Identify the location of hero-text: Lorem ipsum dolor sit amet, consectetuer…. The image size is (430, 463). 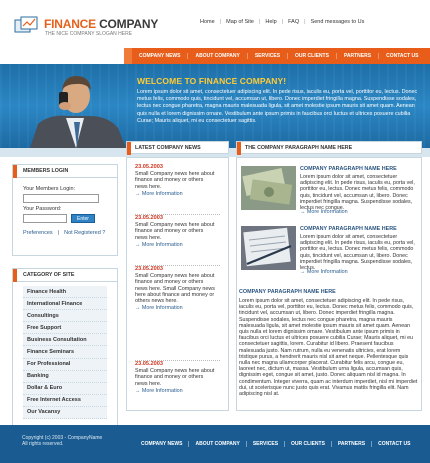
(277, 106).